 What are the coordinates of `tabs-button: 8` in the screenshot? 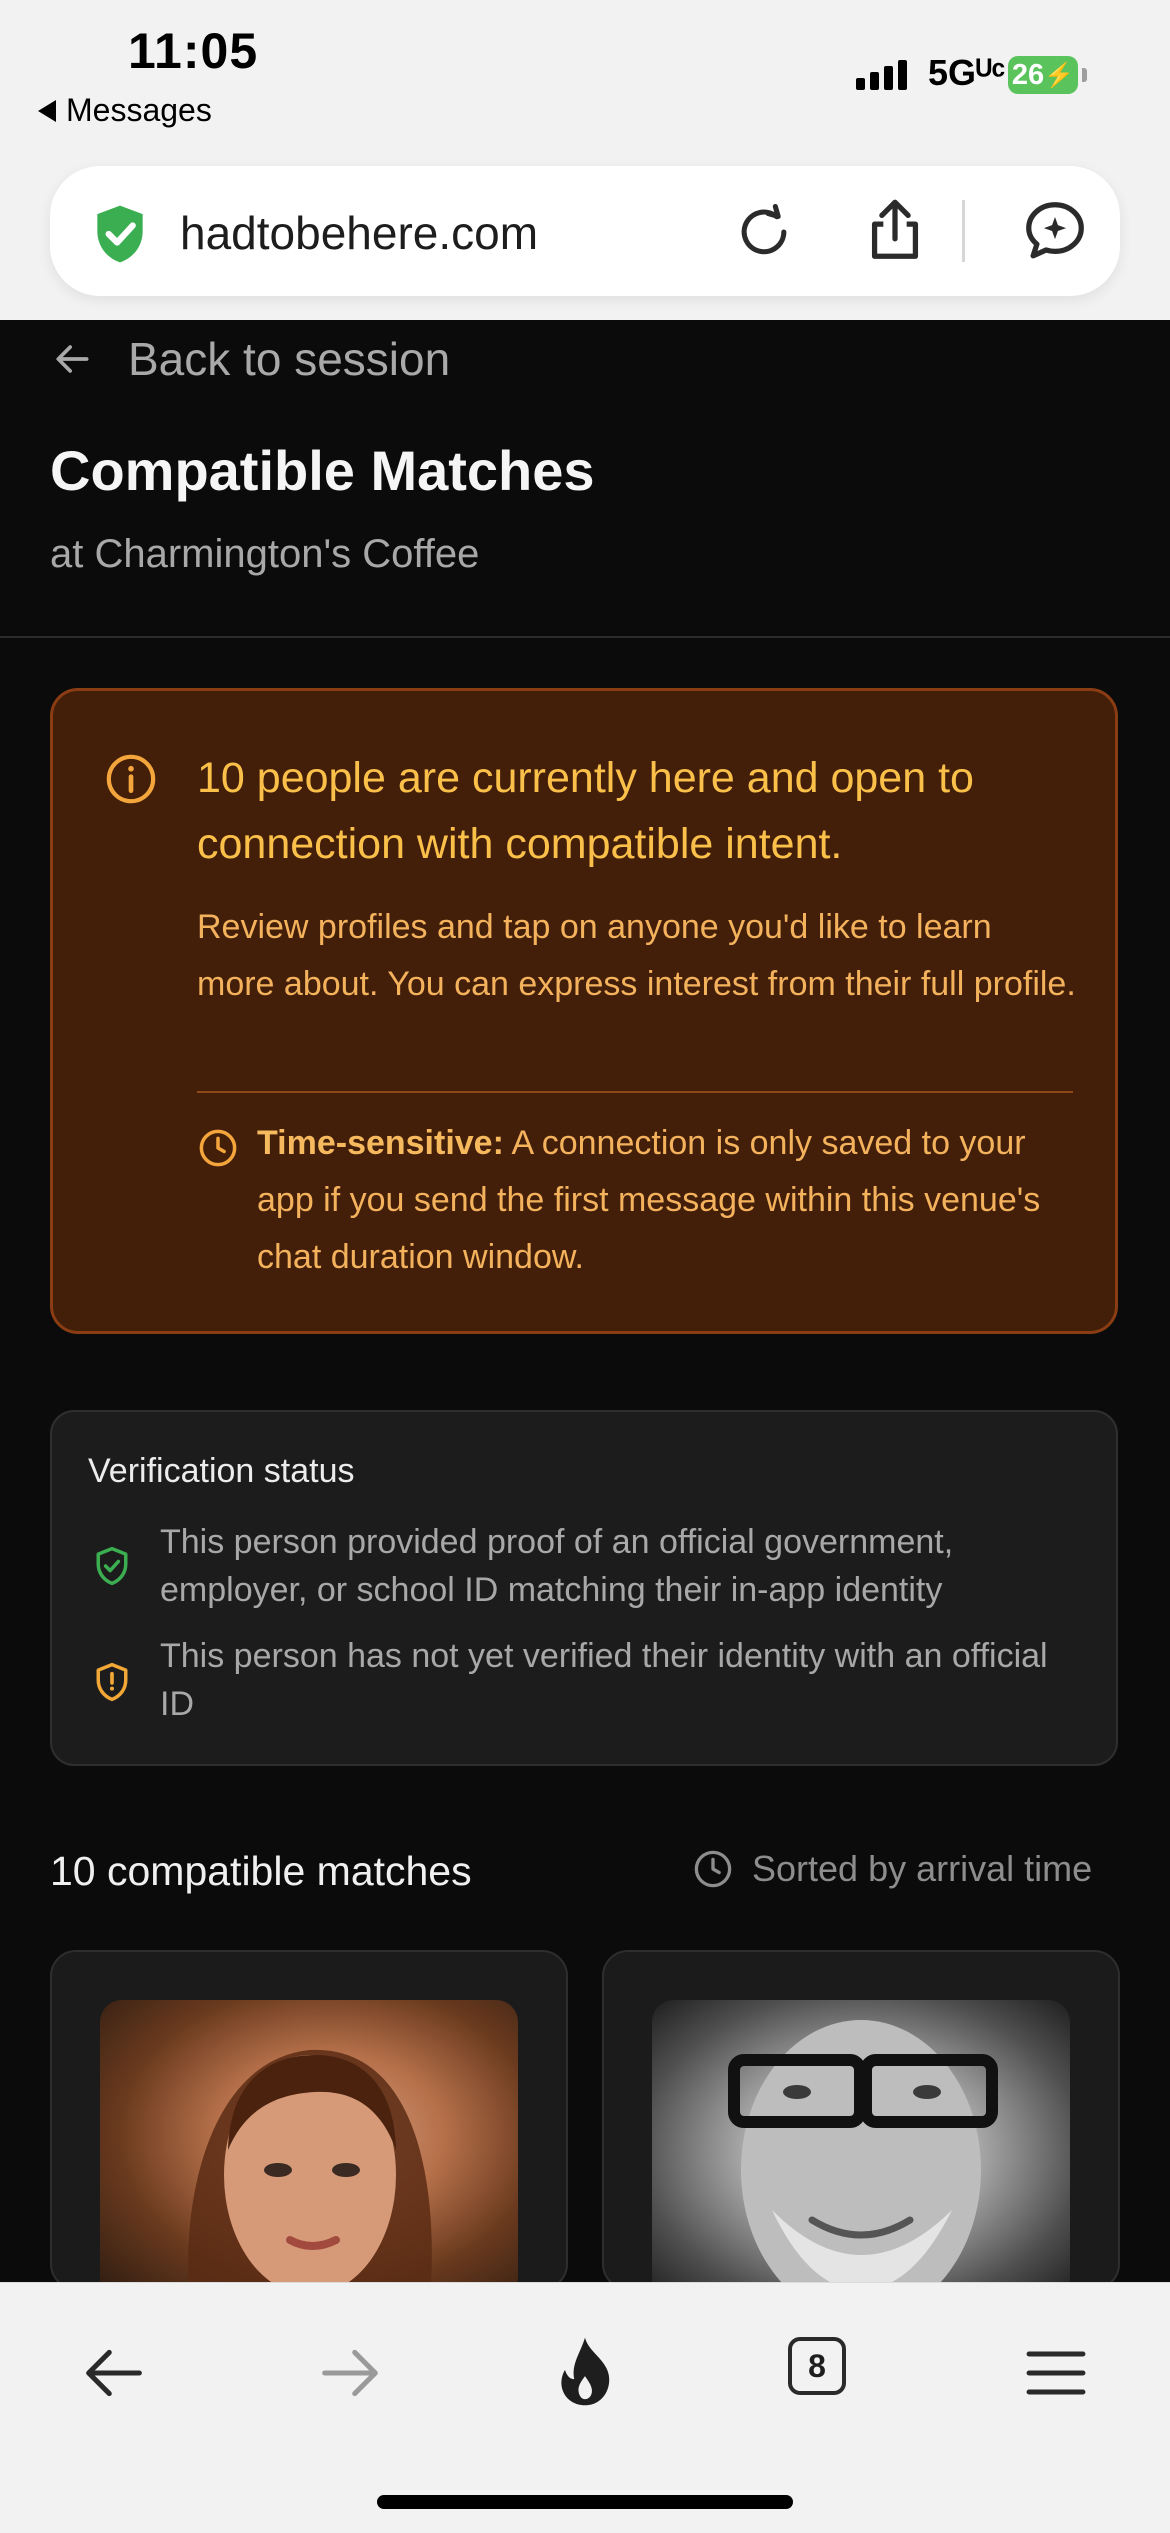 It's located at (817, 2366).